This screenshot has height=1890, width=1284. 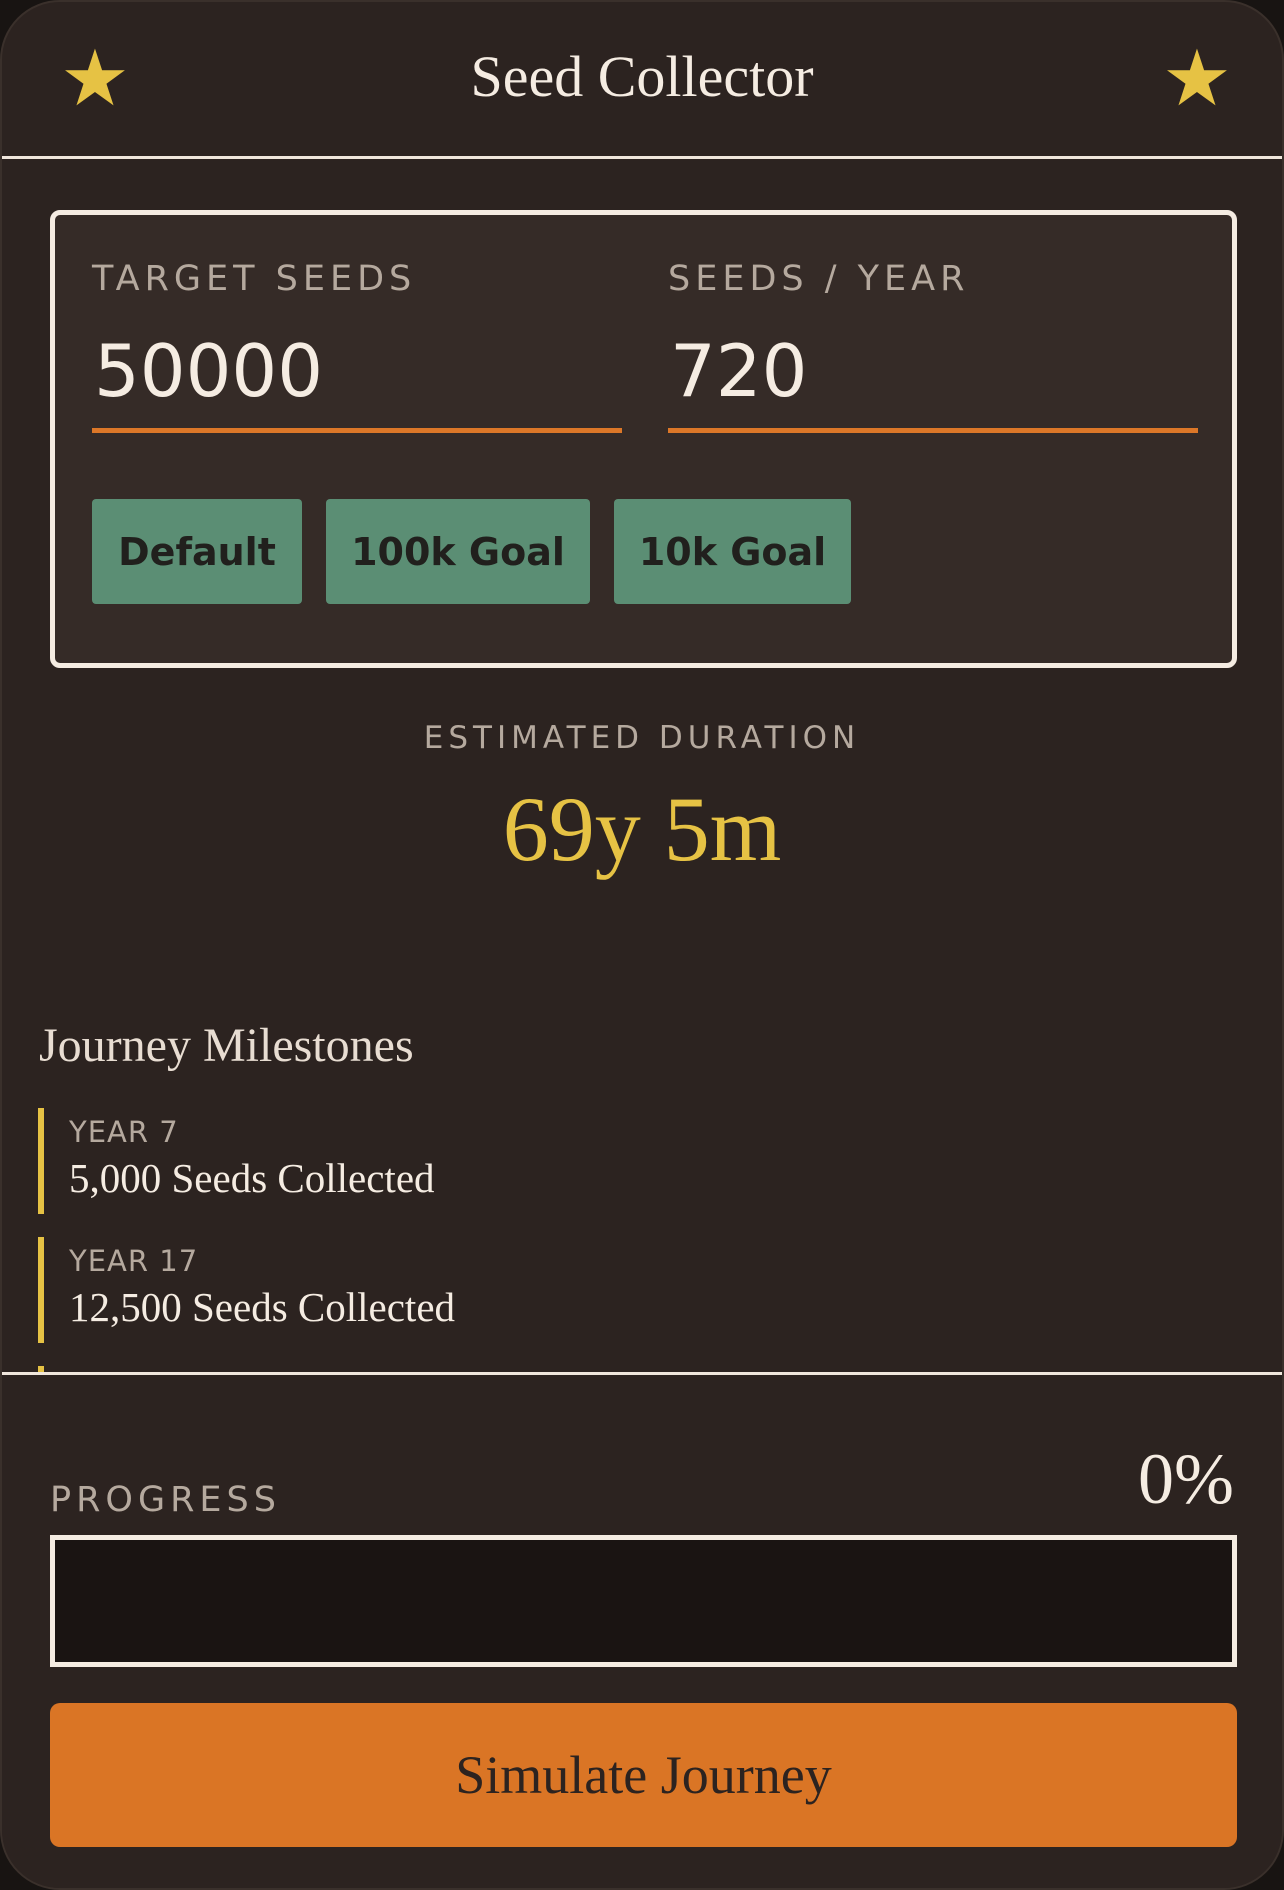 I want to click on milestone-text: 5,000 Seeds Collected, so click(x=252, y=1178).